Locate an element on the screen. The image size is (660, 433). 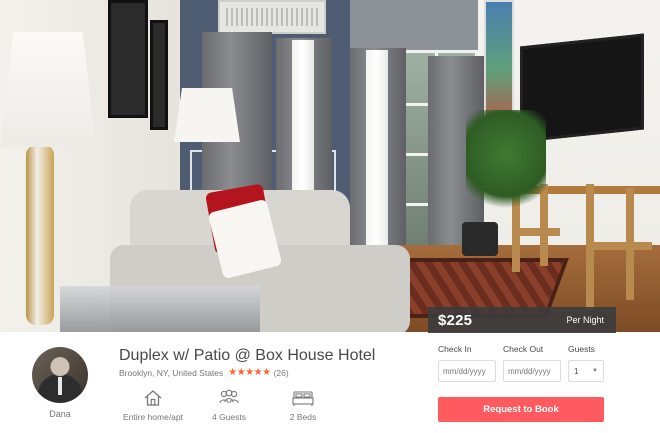
host-profile: Dana is located at coordinates (60, 383).